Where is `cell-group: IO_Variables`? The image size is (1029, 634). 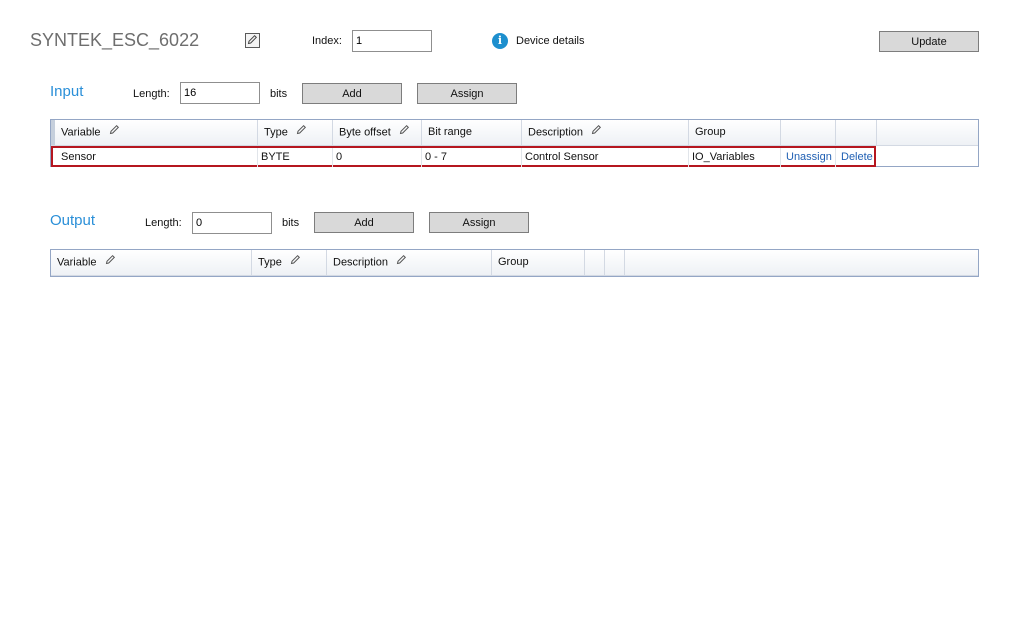 cell-group: IO_Variables is located at coordinates (735, 157).